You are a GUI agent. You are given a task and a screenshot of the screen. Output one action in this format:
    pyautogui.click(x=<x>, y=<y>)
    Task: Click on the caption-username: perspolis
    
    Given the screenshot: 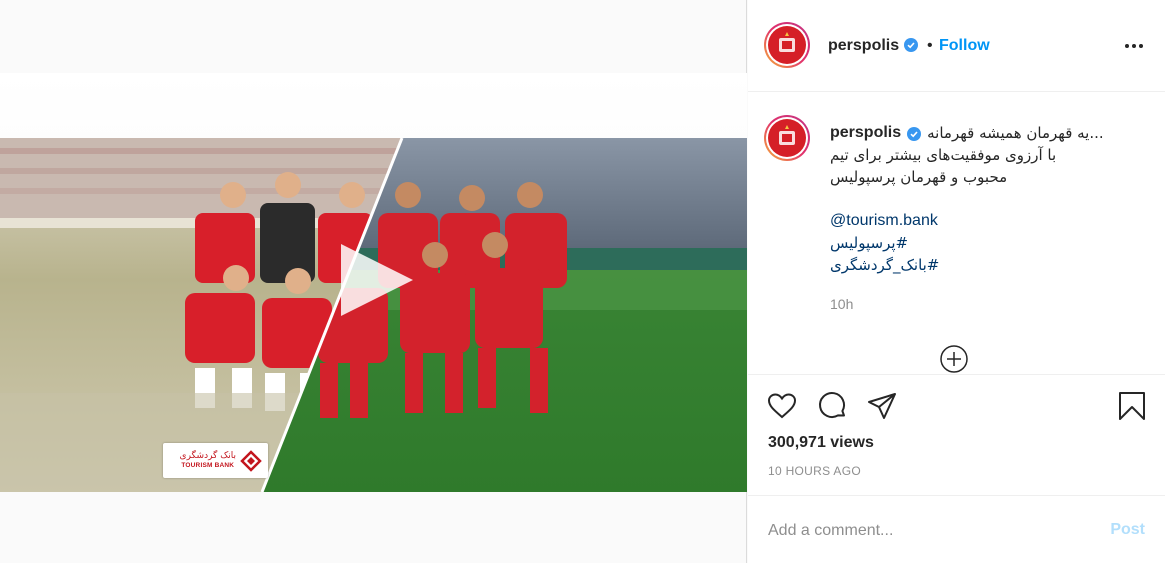 What is the action you would take?
    pyautogui.click(x=865, y=133)
    